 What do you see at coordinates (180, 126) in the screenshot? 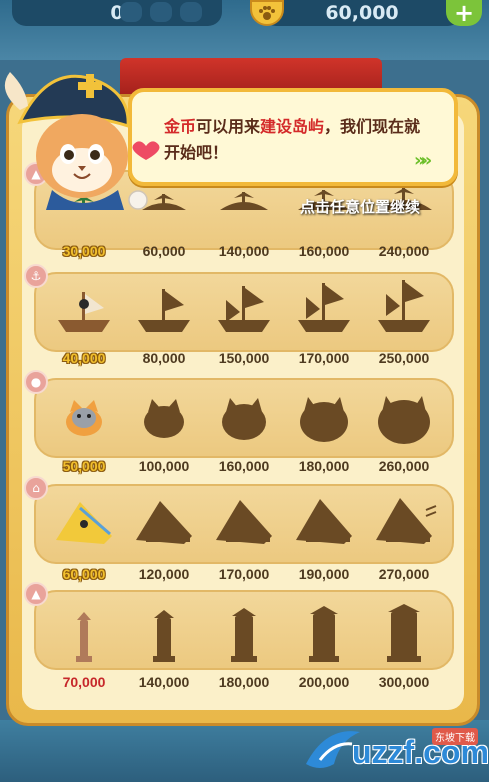
I see `dialog-highlight-coins: 金币` at bounding box center [180, 126].